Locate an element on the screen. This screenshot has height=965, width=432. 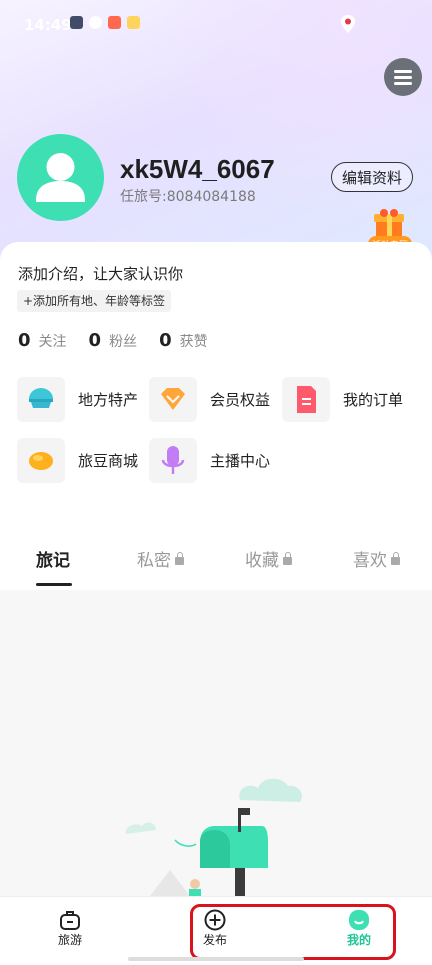
edit-profile-button: 编辑资料 is located at coordinates (372, 177).